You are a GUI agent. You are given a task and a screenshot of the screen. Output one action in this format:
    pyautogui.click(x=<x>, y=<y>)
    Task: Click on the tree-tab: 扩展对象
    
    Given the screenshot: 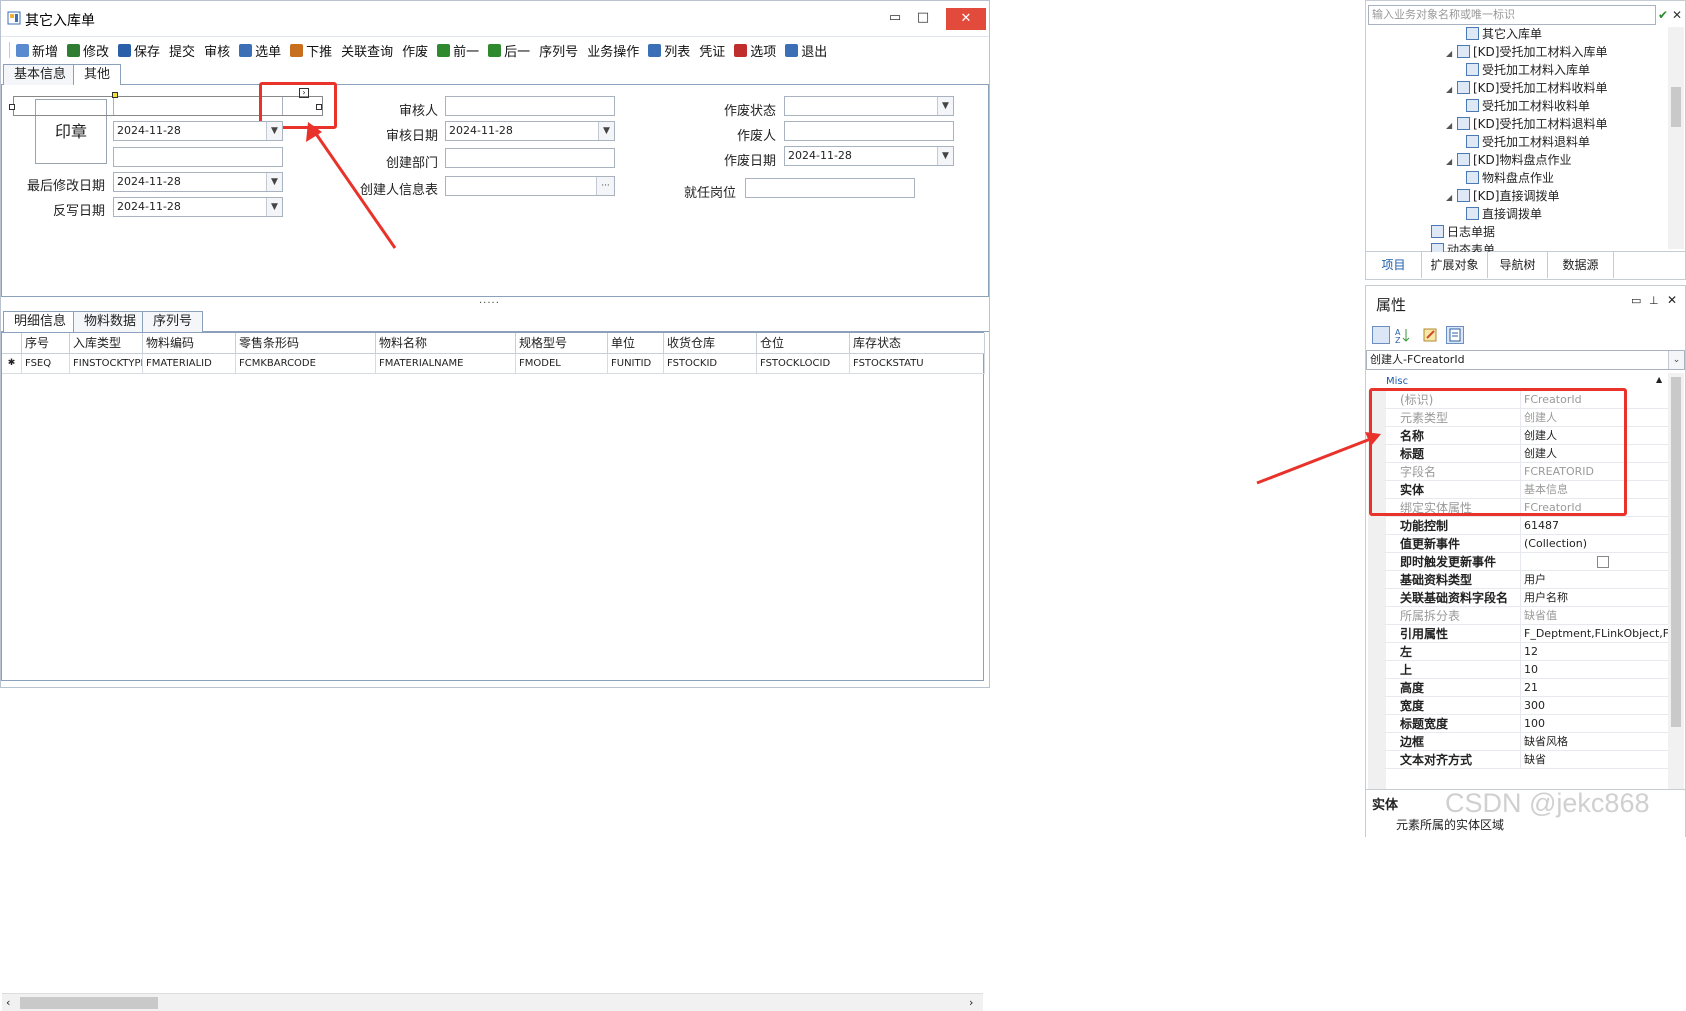 What is the action you would take?
    pyautogui.click(x=1455, y=265)
    